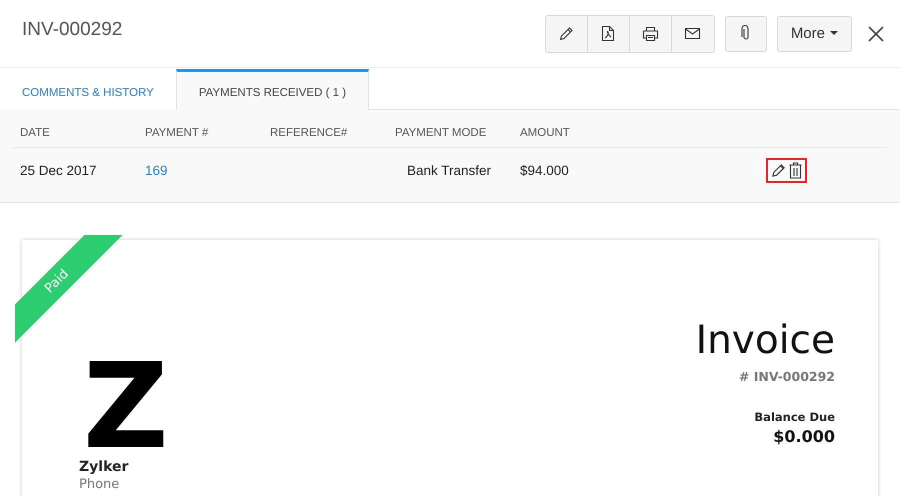 The height and width of the screenshot is (497, 900). I want to click on balance-due-label: Balance Due, so click(794, 417).